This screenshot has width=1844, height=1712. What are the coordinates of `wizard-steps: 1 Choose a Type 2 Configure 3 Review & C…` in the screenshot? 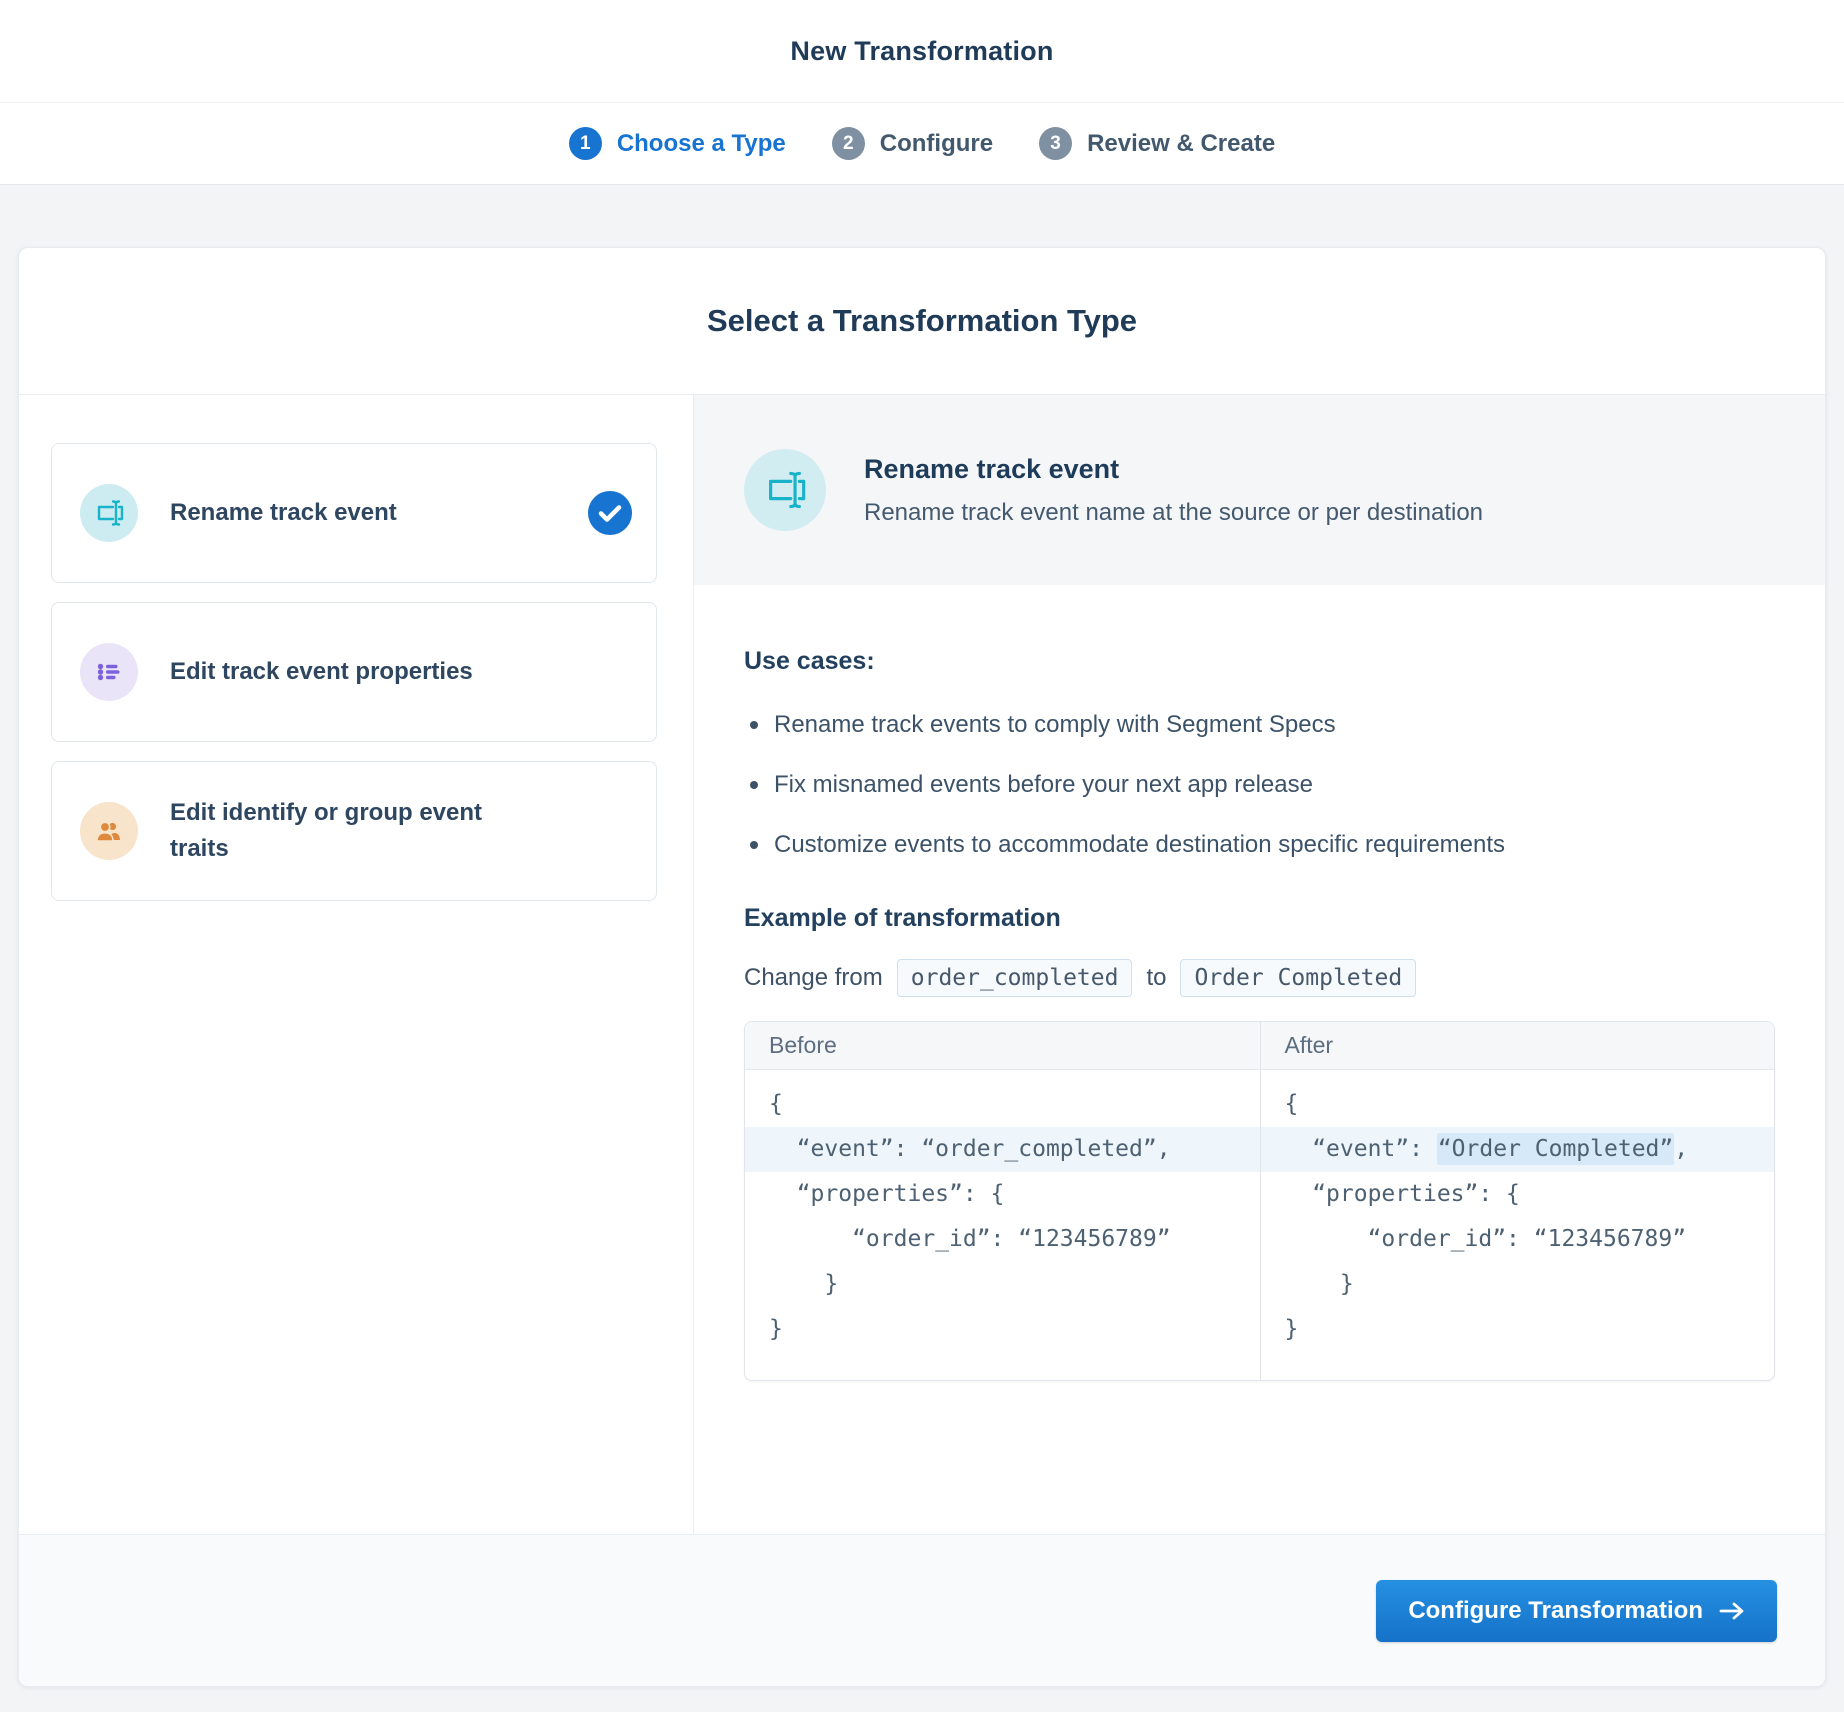 It's located at (922, 144).